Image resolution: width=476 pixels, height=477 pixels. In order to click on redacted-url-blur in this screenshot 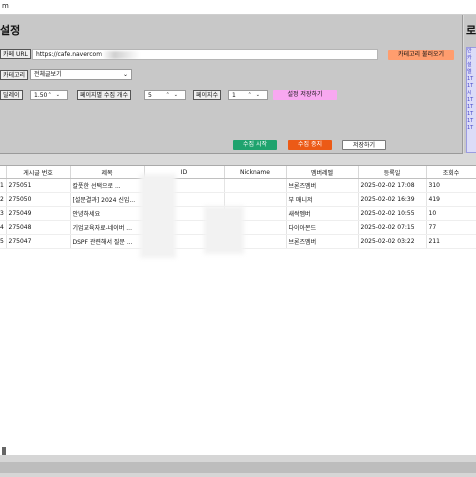, I will do `click(121, 54)`.